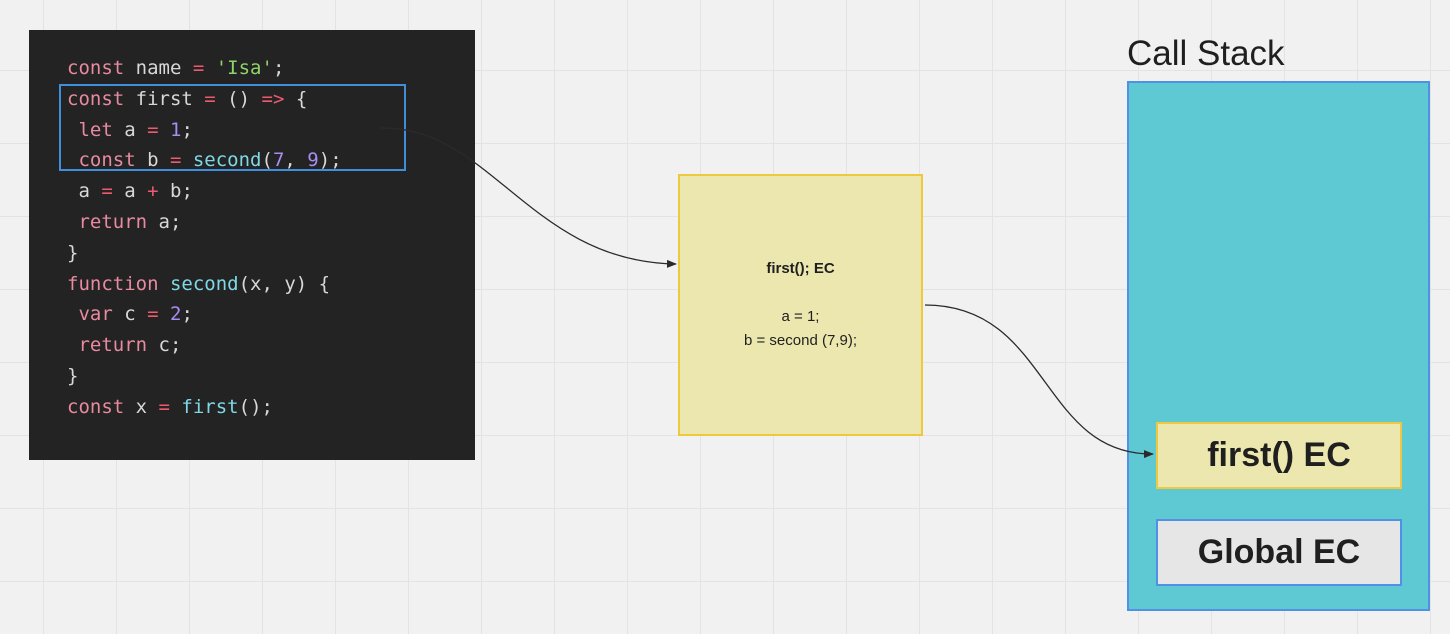 This screenshot has width=1450, height=634. I want to click on code-line: const b = second(7, 9);, so click(204, 160).